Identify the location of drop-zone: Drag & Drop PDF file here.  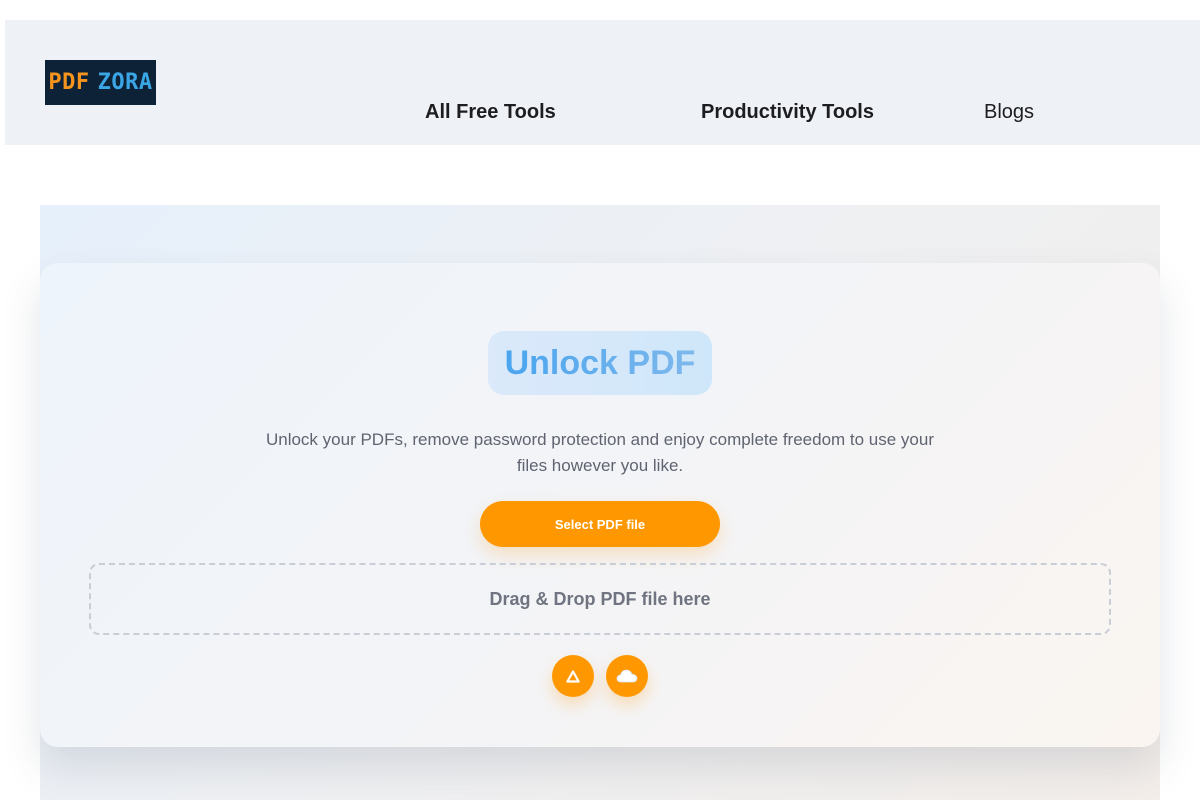
(600, 599).